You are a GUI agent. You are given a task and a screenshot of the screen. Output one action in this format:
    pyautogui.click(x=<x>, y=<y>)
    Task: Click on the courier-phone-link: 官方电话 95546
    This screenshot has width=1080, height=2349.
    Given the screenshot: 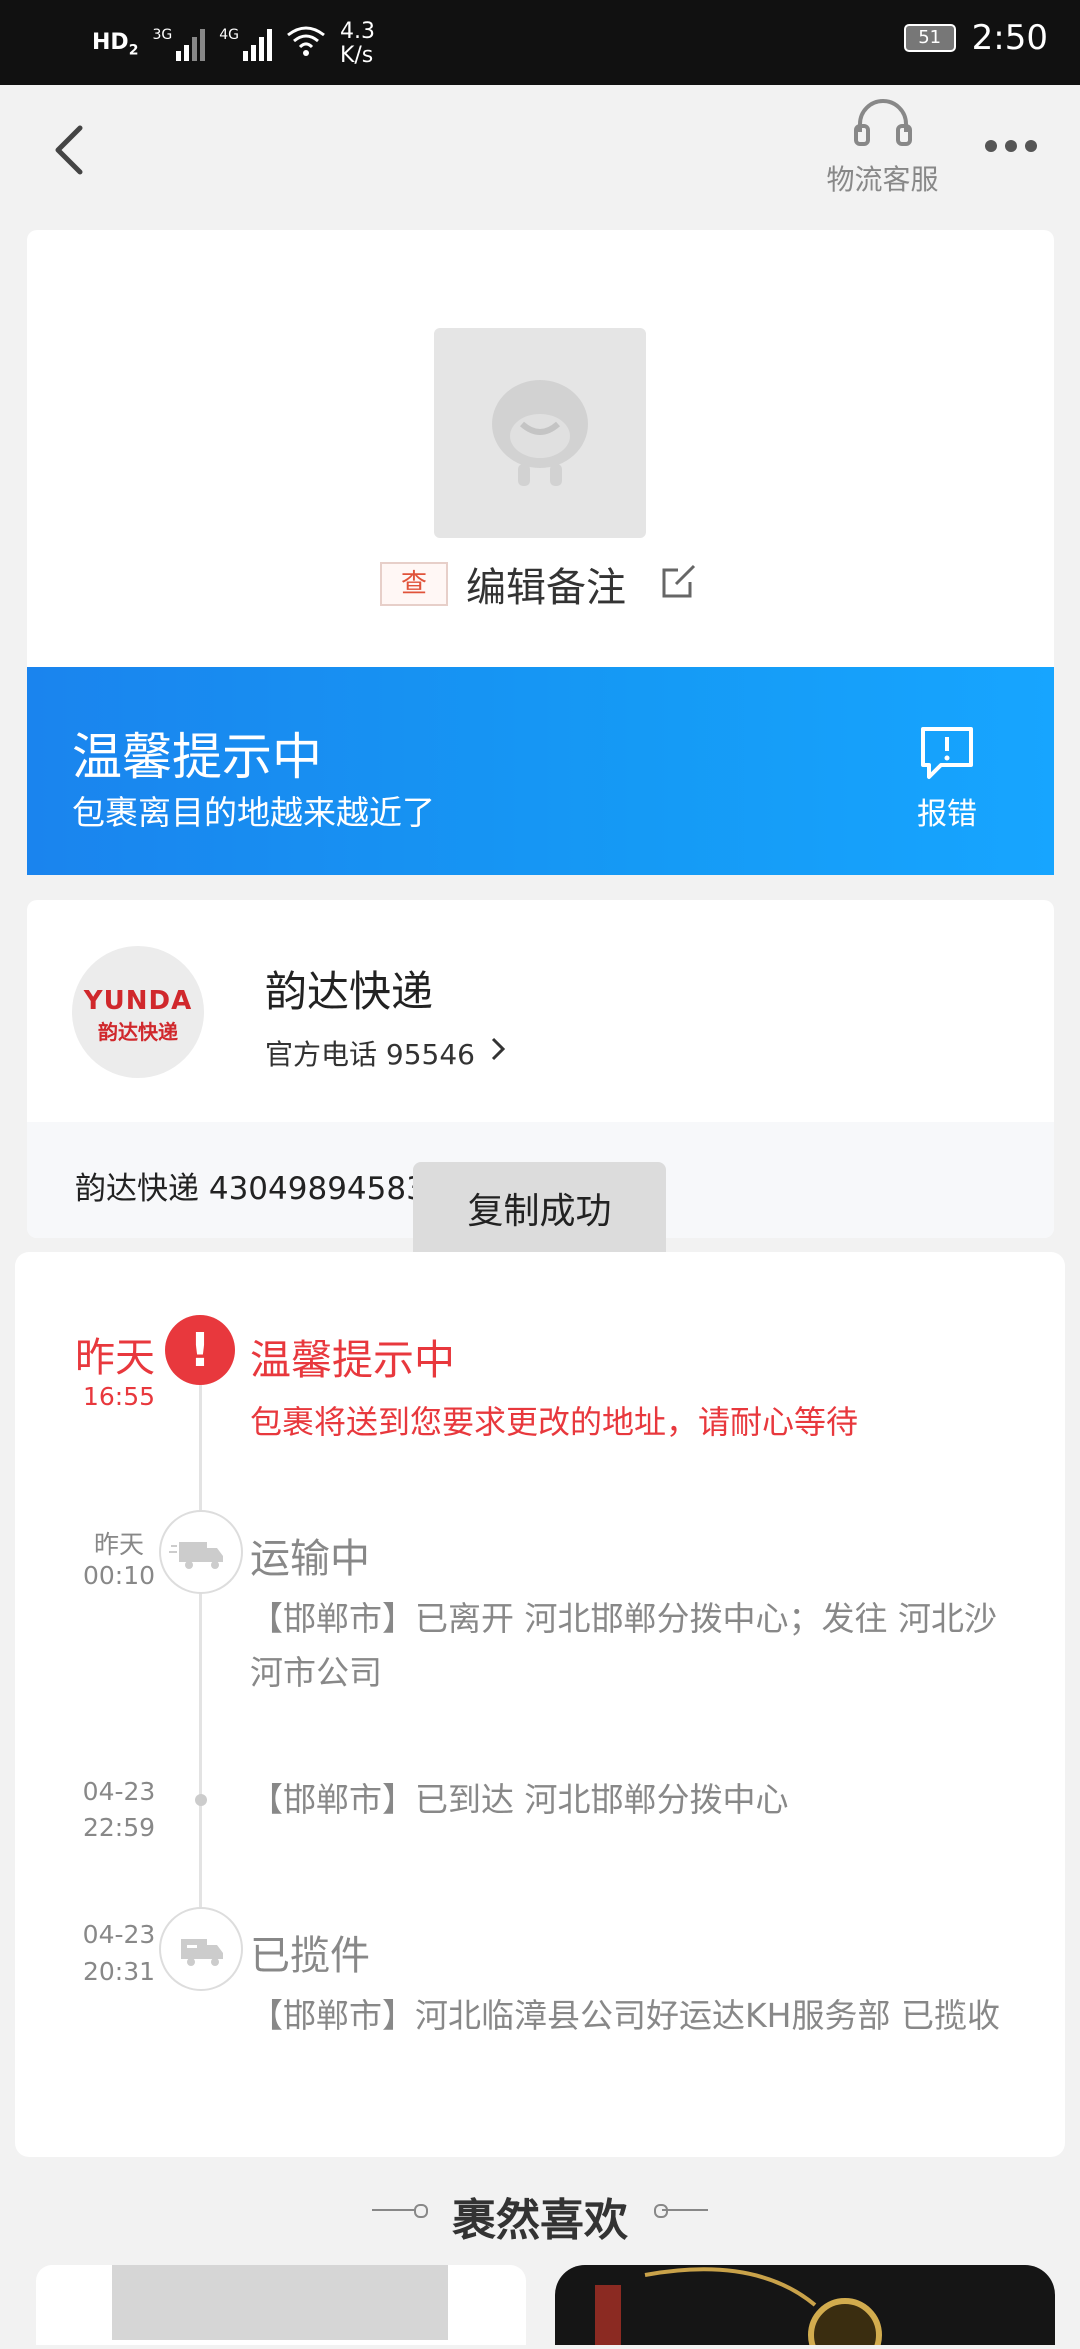 What is the action you would take?
    pyautogui.click(x=370, y=1053)
    